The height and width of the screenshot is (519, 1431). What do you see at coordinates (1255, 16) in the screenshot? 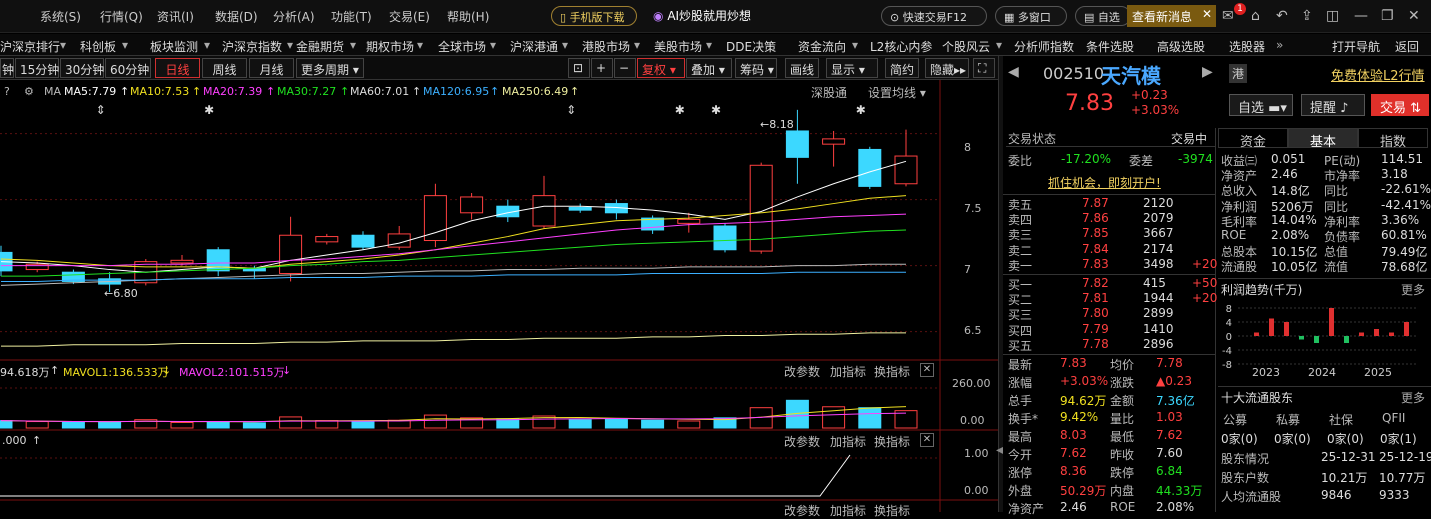
I see `home-icon: ⌂` at bounding box center [1255, 16].